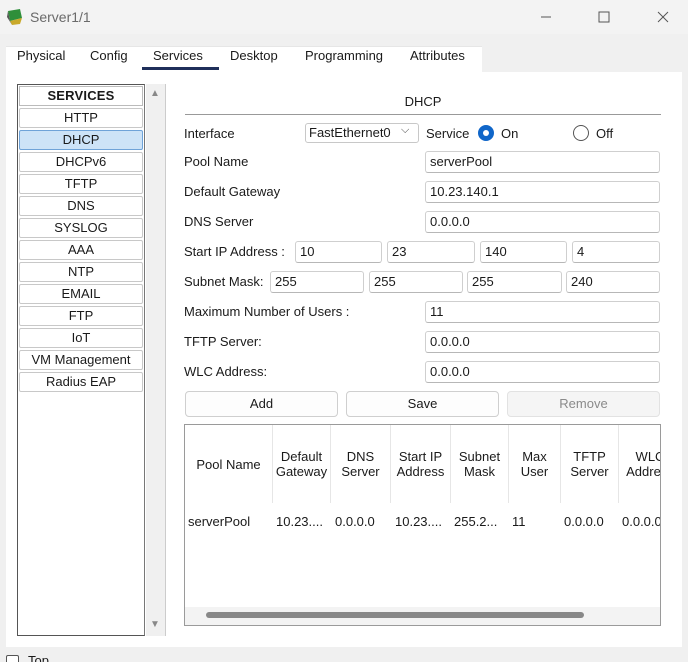 The image size is (688, 662). What do you see at coordinates (395, 615) in the screenshot?
I see `table-scroll-thumb` at bounding box center [395, 615].